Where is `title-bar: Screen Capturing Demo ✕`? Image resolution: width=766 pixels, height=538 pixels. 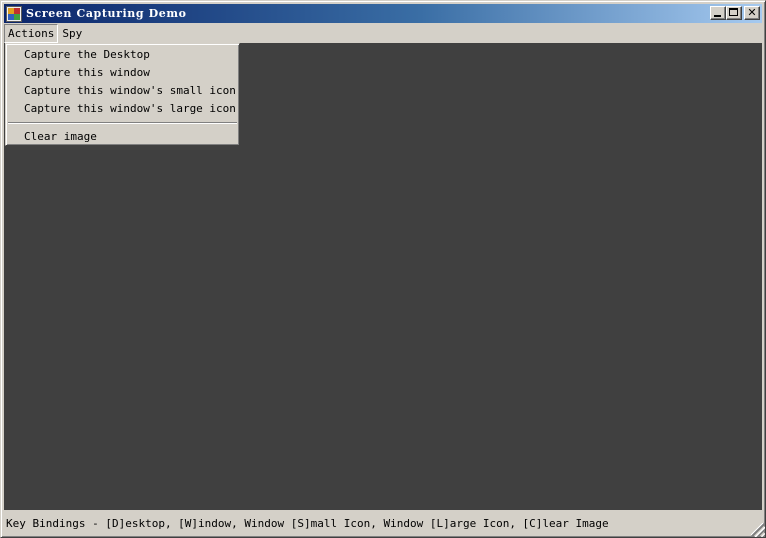 title-bar: Screen Capturing Demo ✕ is located at coordinates (383, 13).